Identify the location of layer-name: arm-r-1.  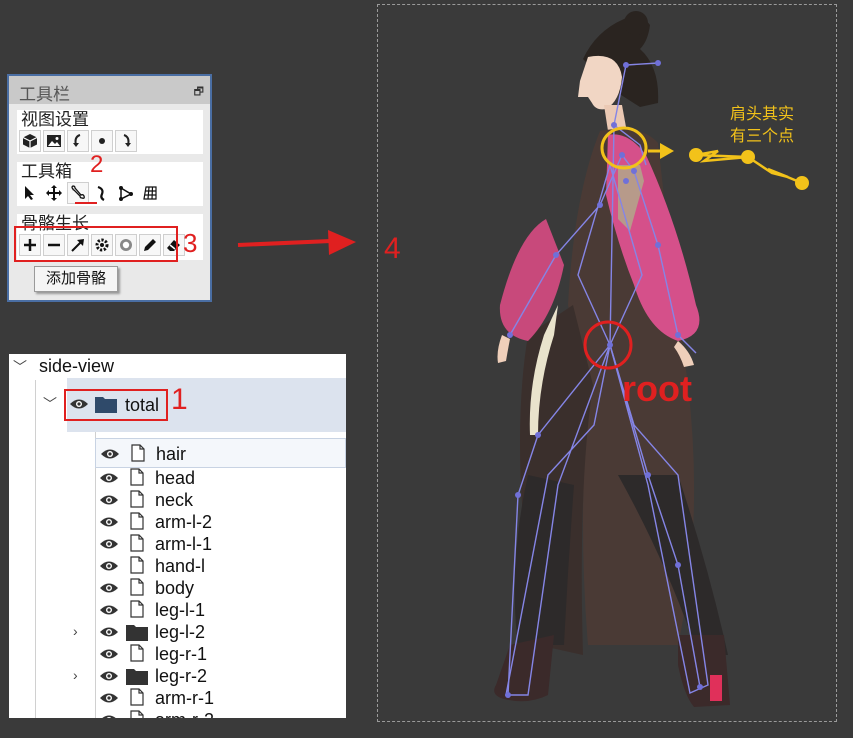
(184, 698).